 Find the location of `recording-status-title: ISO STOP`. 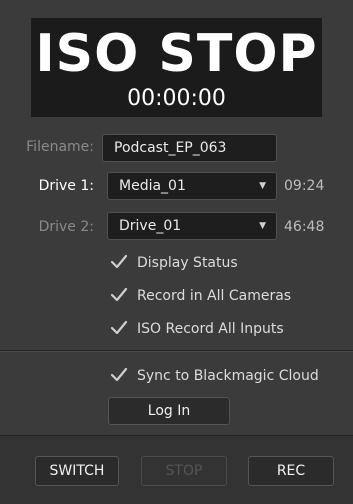

recording-status-title: ISO STOP is located at coordinates (176, 54).